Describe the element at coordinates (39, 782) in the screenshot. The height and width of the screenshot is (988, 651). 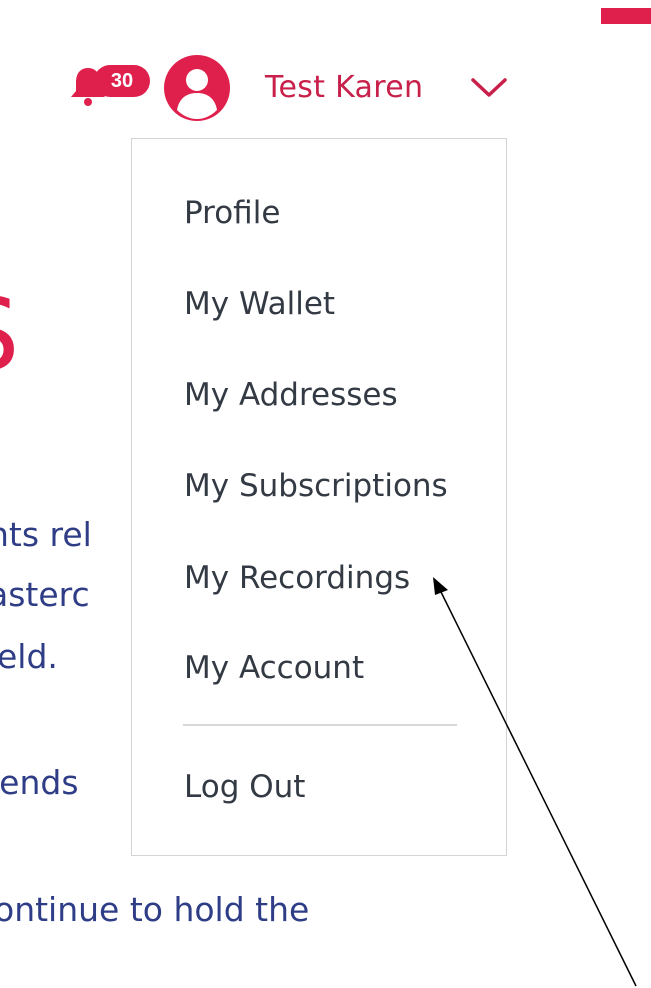
I see `body-text-line: iends` at that location.